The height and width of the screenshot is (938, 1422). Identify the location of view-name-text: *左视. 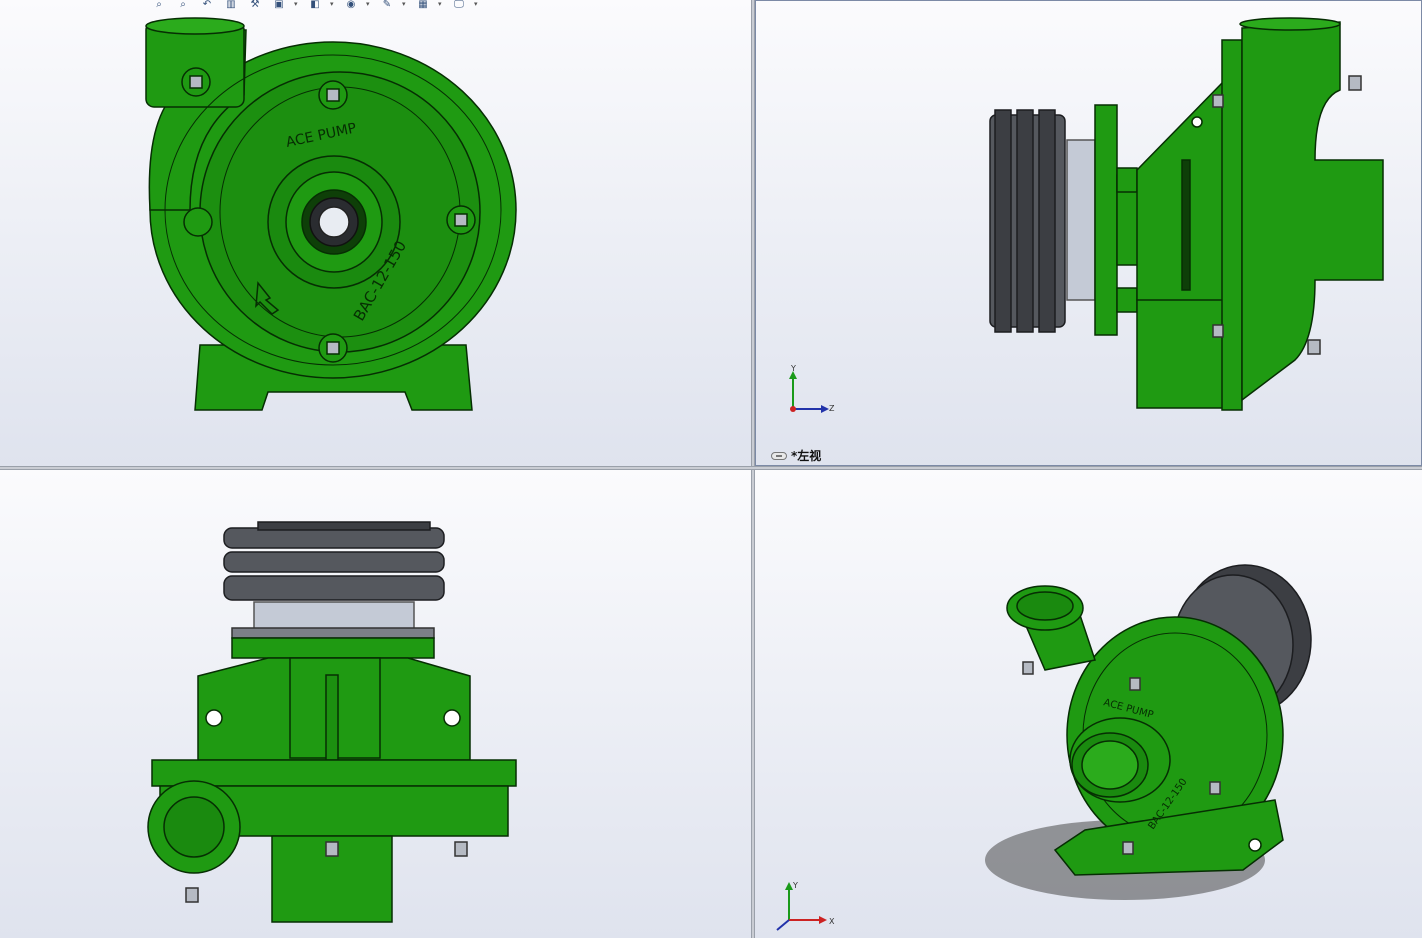
(806, 456).